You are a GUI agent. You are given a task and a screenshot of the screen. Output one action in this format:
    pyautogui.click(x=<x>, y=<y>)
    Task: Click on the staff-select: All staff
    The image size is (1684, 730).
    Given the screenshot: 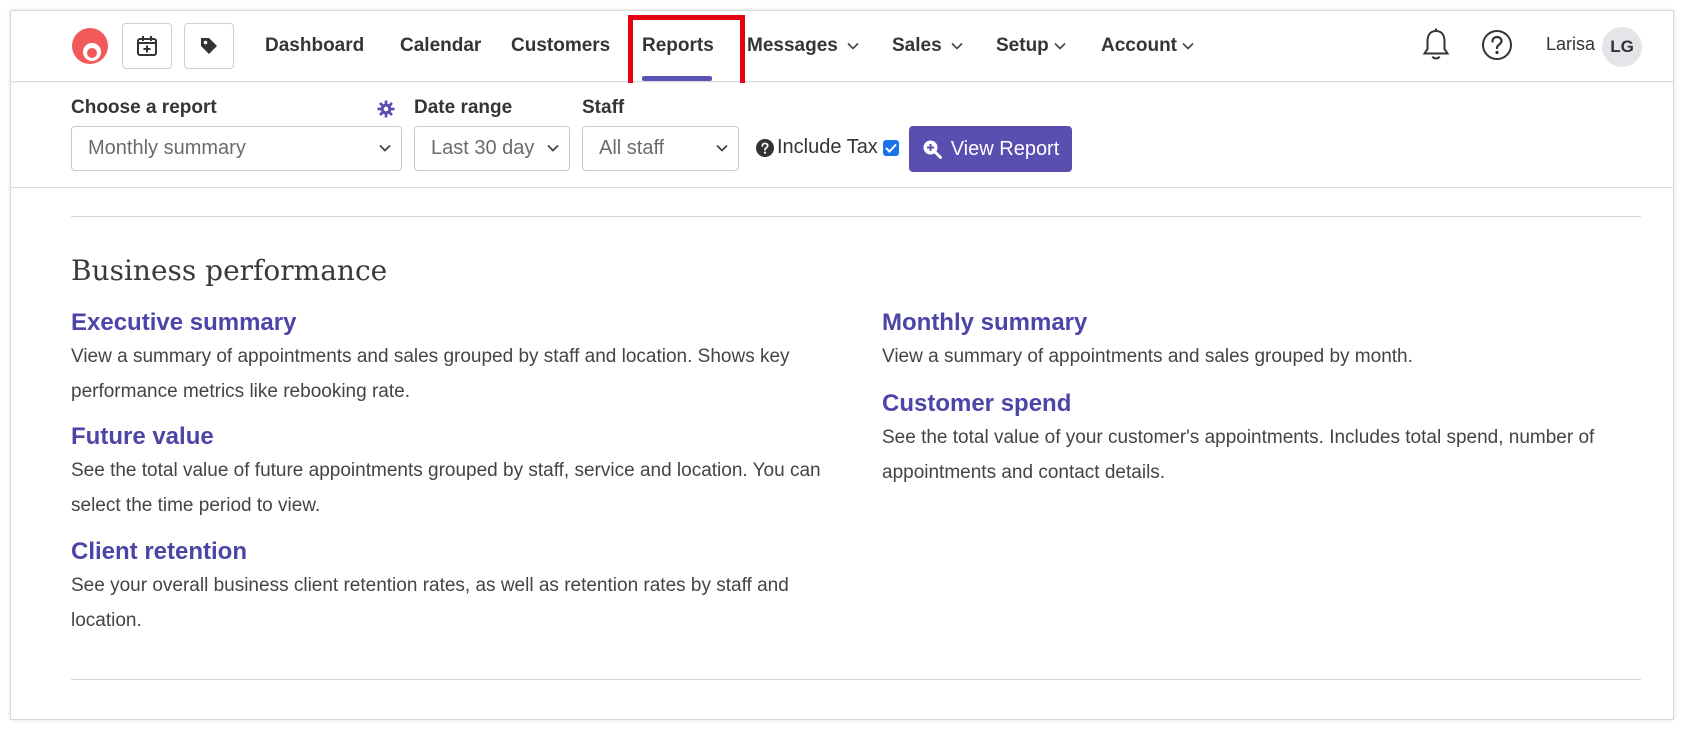 What is the action you would take?
    pyautogui.click(x=660, y=148)
    